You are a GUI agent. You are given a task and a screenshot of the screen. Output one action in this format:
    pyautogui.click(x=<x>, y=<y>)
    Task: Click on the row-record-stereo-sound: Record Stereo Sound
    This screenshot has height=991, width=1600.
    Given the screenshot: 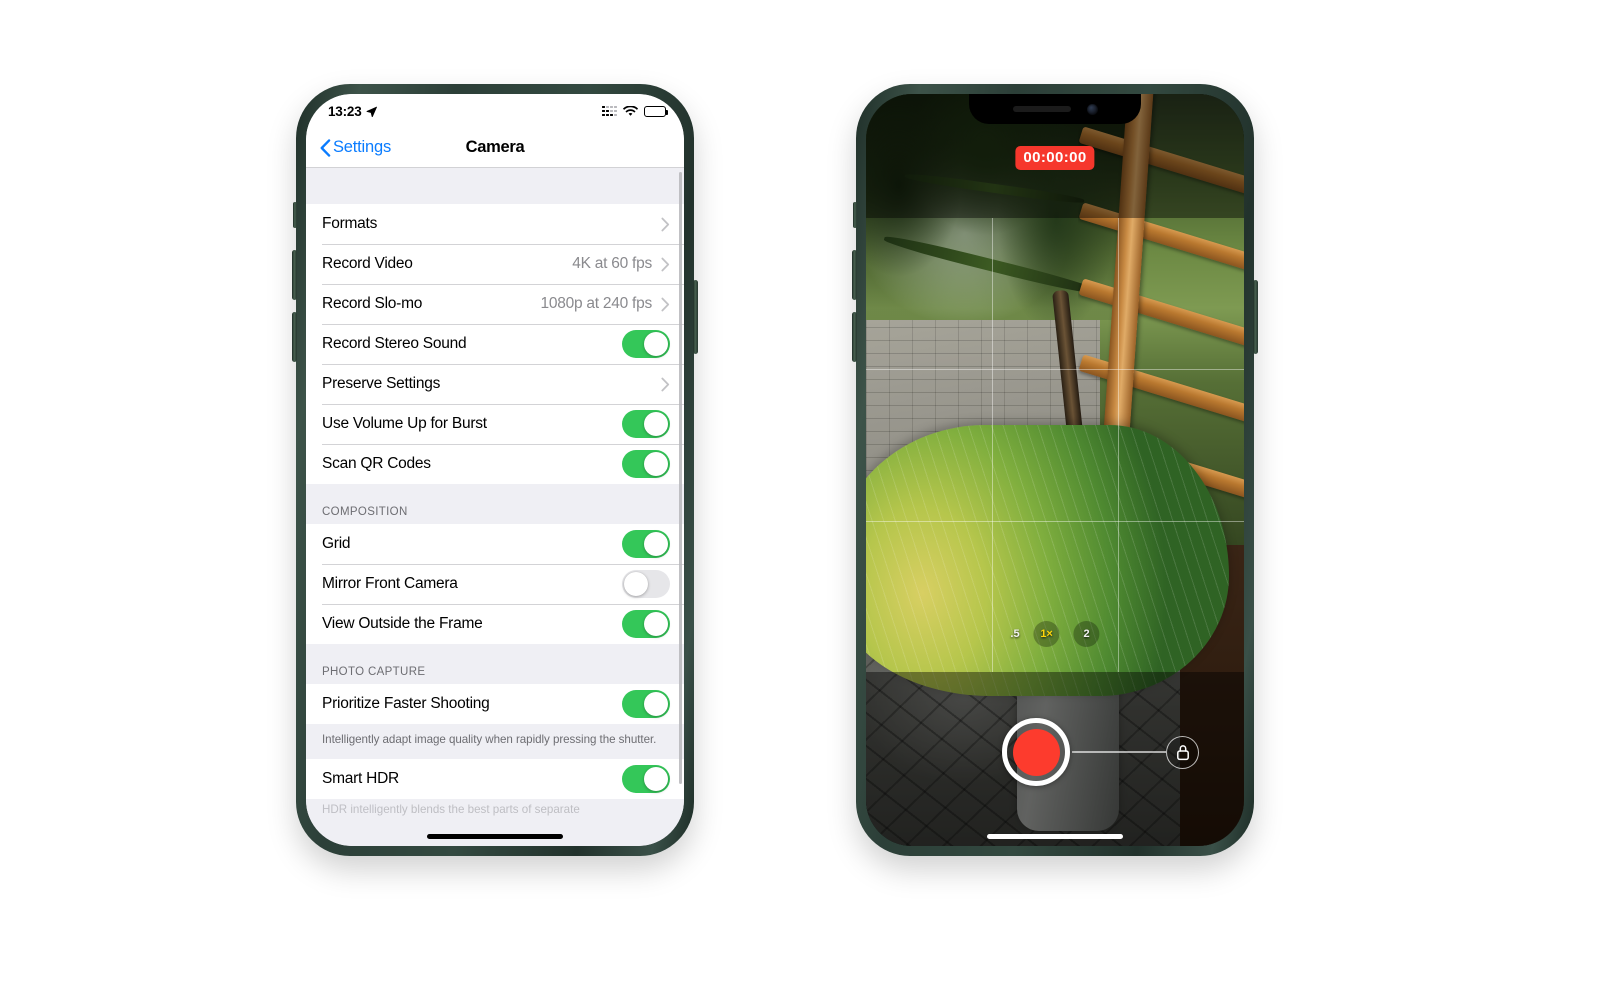 What is the action you would take?
    pyautogui.click(x=495, y=344)
    